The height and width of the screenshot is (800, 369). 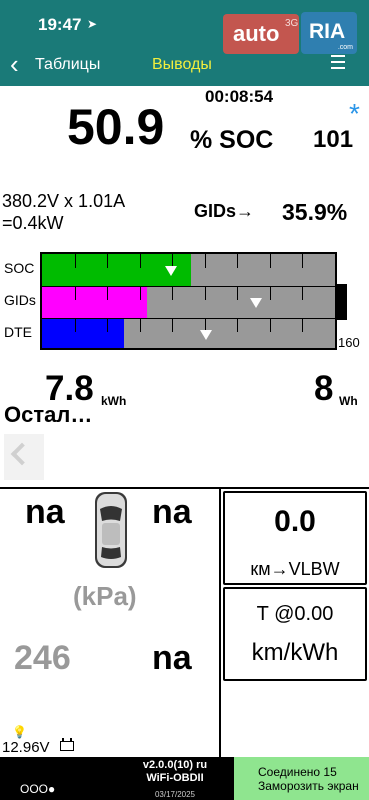 What do you see at coordinates (20, 300) in the screenshot?
I see `bar-label-gids: GIDs` at bounding box center [20, 300].